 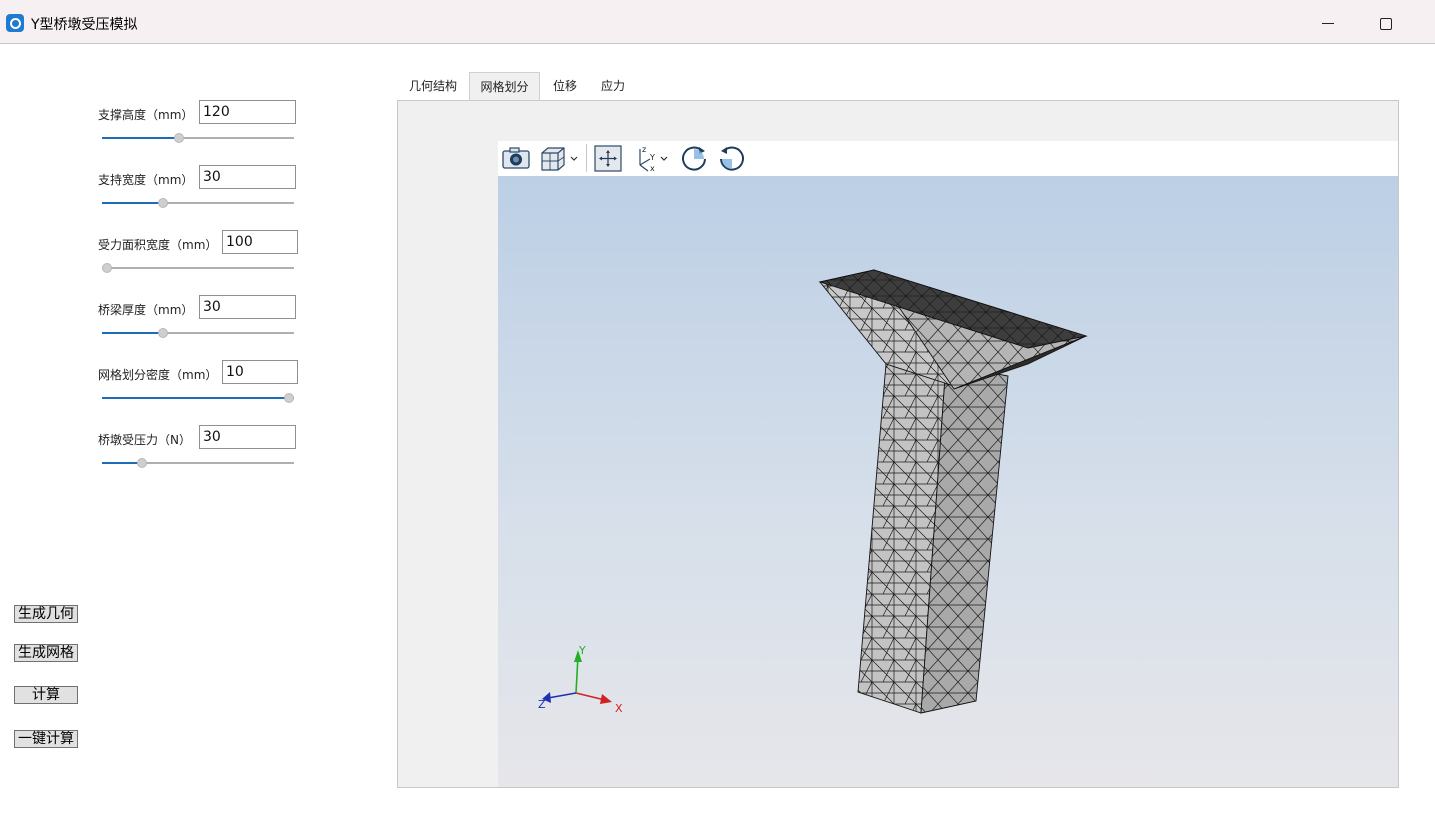 What do you see at coordinates (198, 463) in the screenshot?
I see `pier-pressure-slider` at bounding box center [198, 463].